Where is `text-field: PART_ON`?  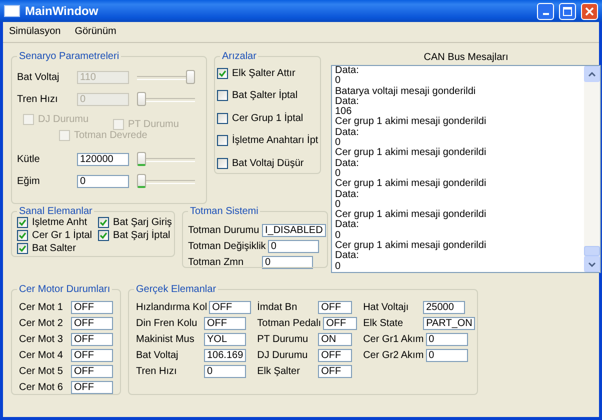
text-field: PART_ON is located at coordinates (449, 323).